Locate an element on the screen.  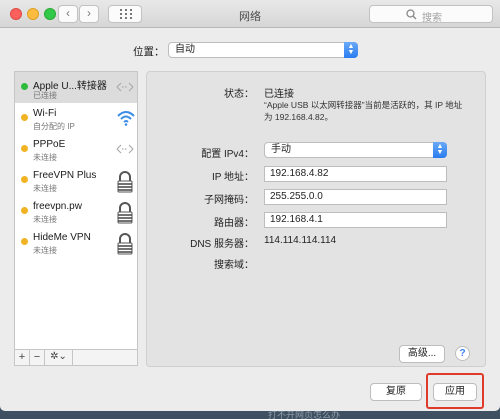
help-button: ? is located at coordinates (462, 353).